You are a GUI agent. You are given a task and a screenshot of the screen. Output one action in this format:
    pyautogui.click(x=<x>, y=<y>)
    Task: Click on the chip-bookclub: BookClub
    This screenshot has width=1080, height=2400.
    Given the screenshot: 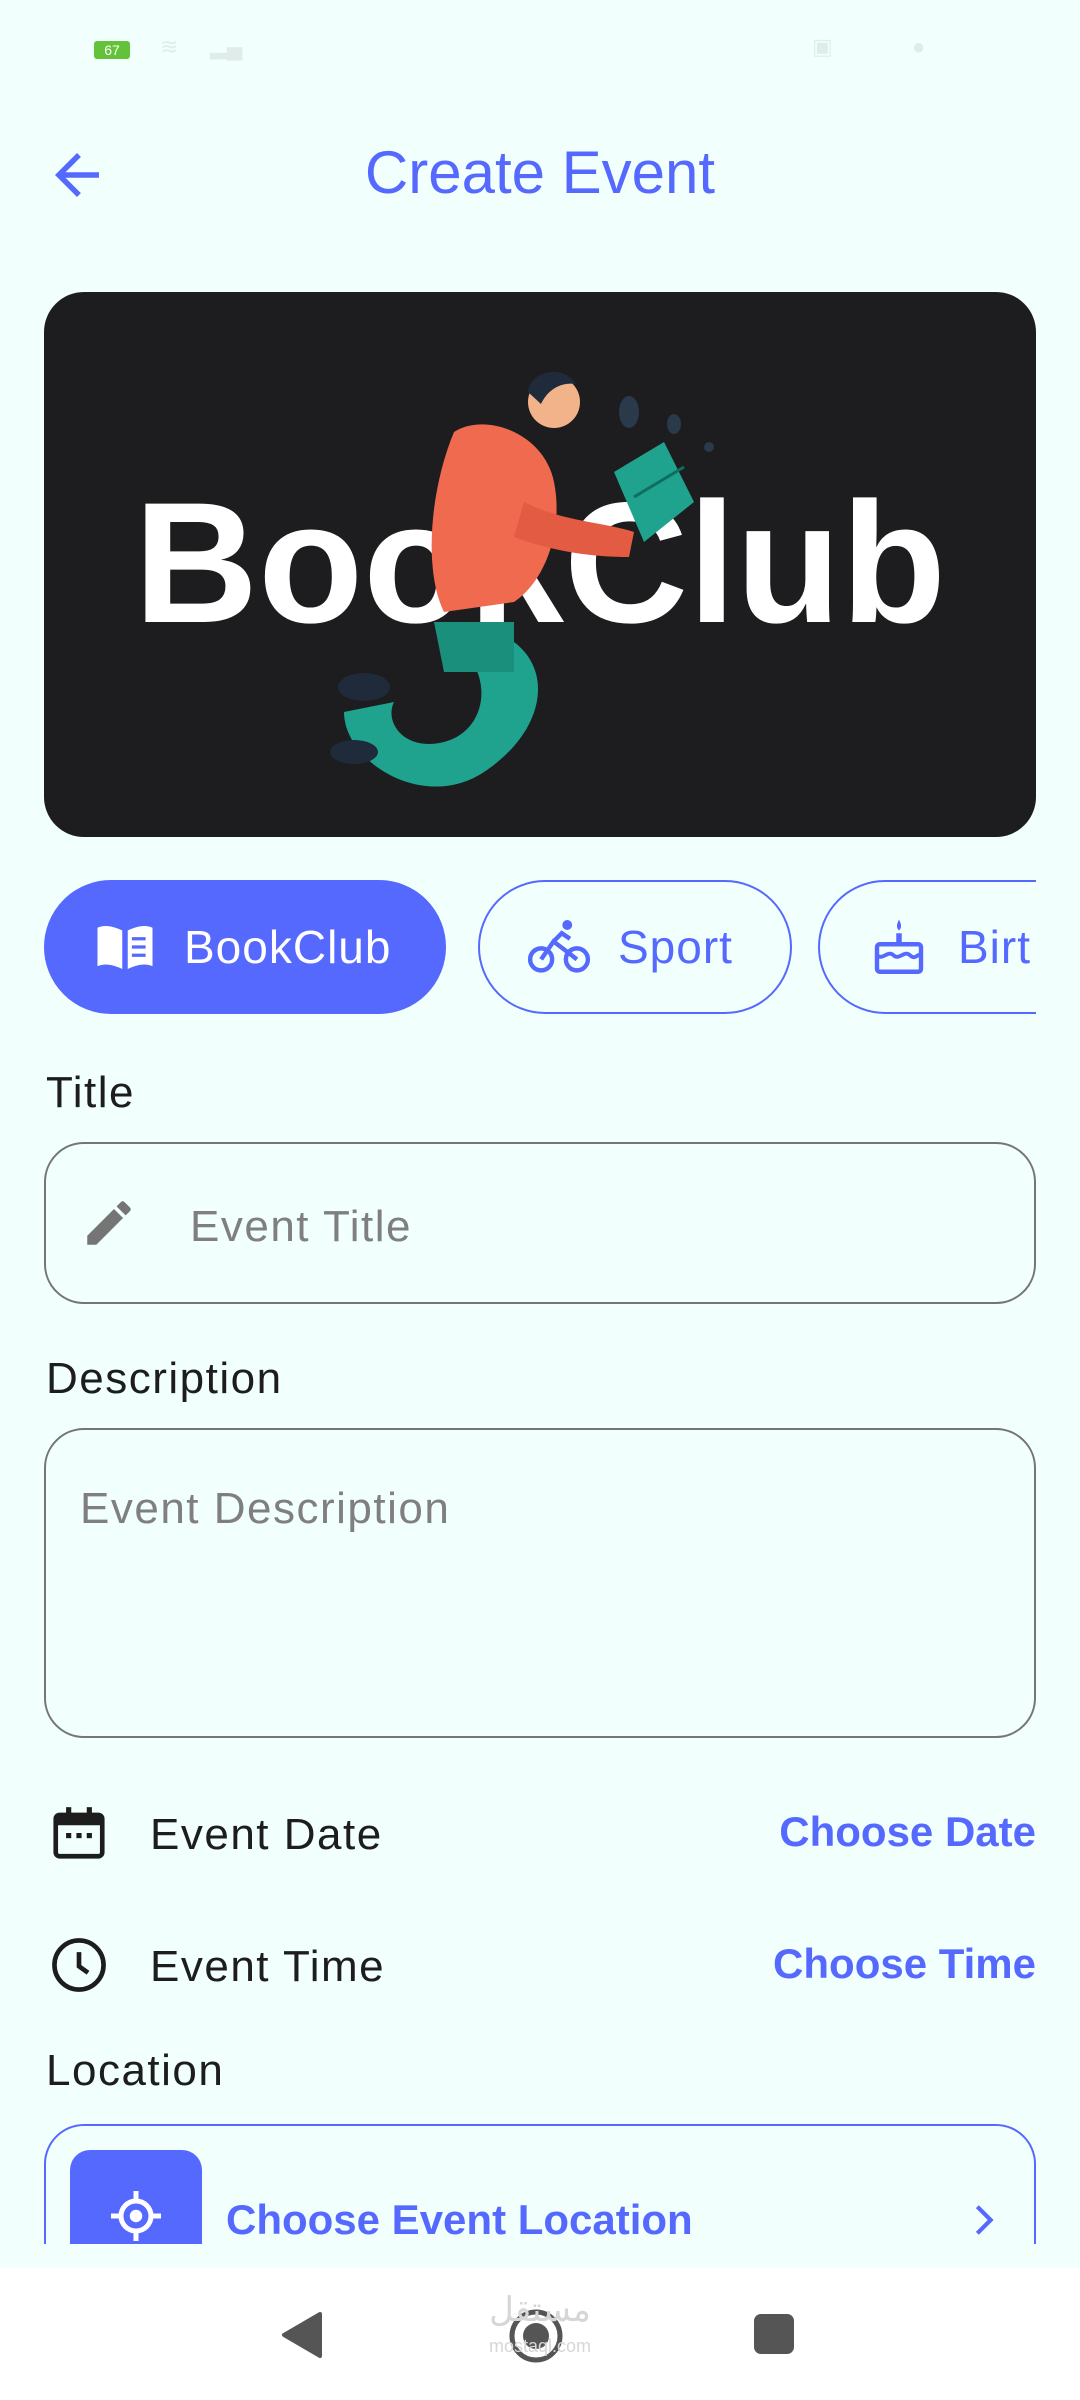 What is the action you would take?
    pyautogui.click(x=245, y=947)
    